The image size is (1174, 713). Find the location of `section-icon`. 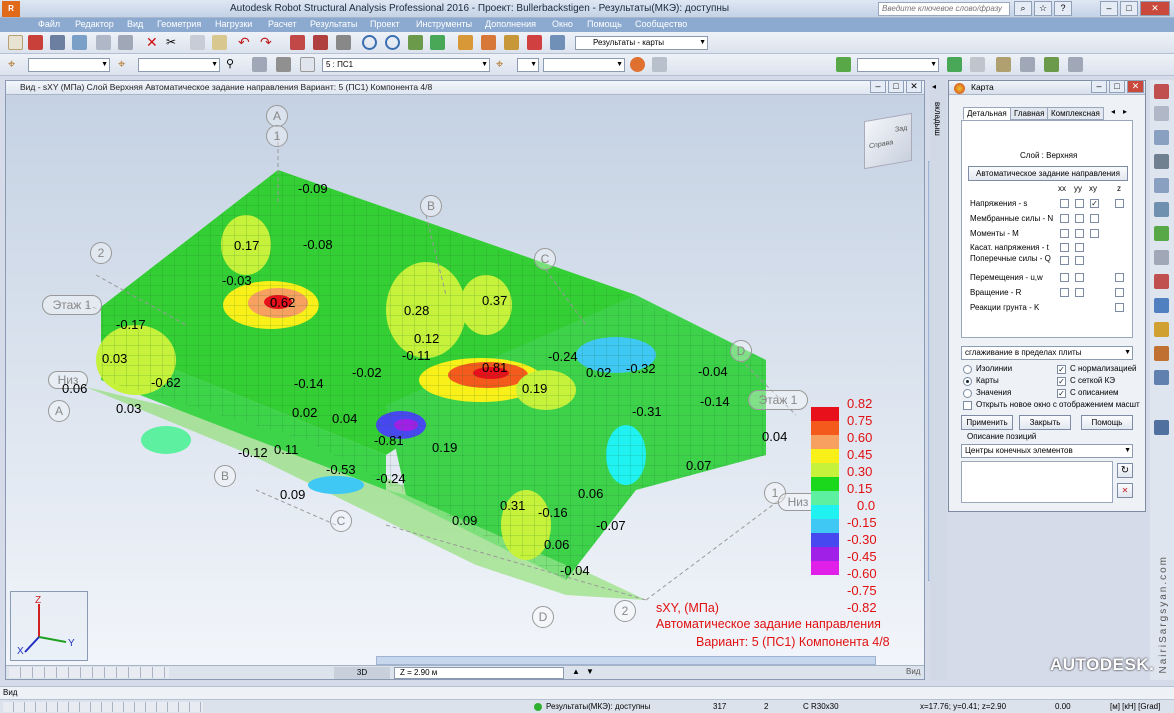

section-icon is located at coordinates (1161, 185).